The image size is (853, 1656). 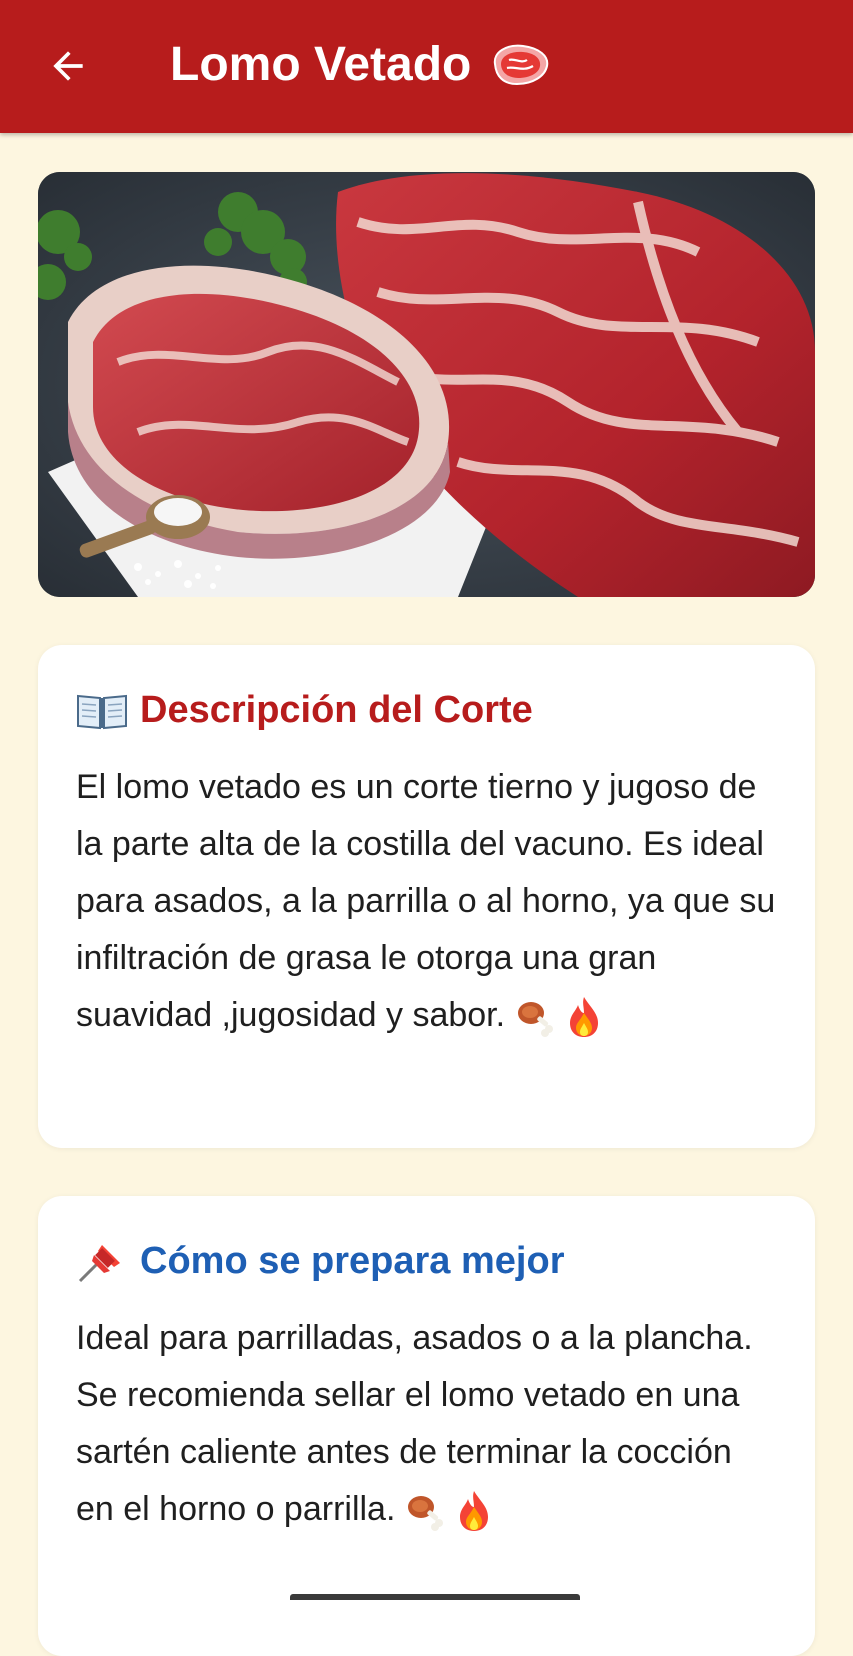 I want to click on preparation-title: Cómo se prepara mejor, so click(x=352, y=1261).